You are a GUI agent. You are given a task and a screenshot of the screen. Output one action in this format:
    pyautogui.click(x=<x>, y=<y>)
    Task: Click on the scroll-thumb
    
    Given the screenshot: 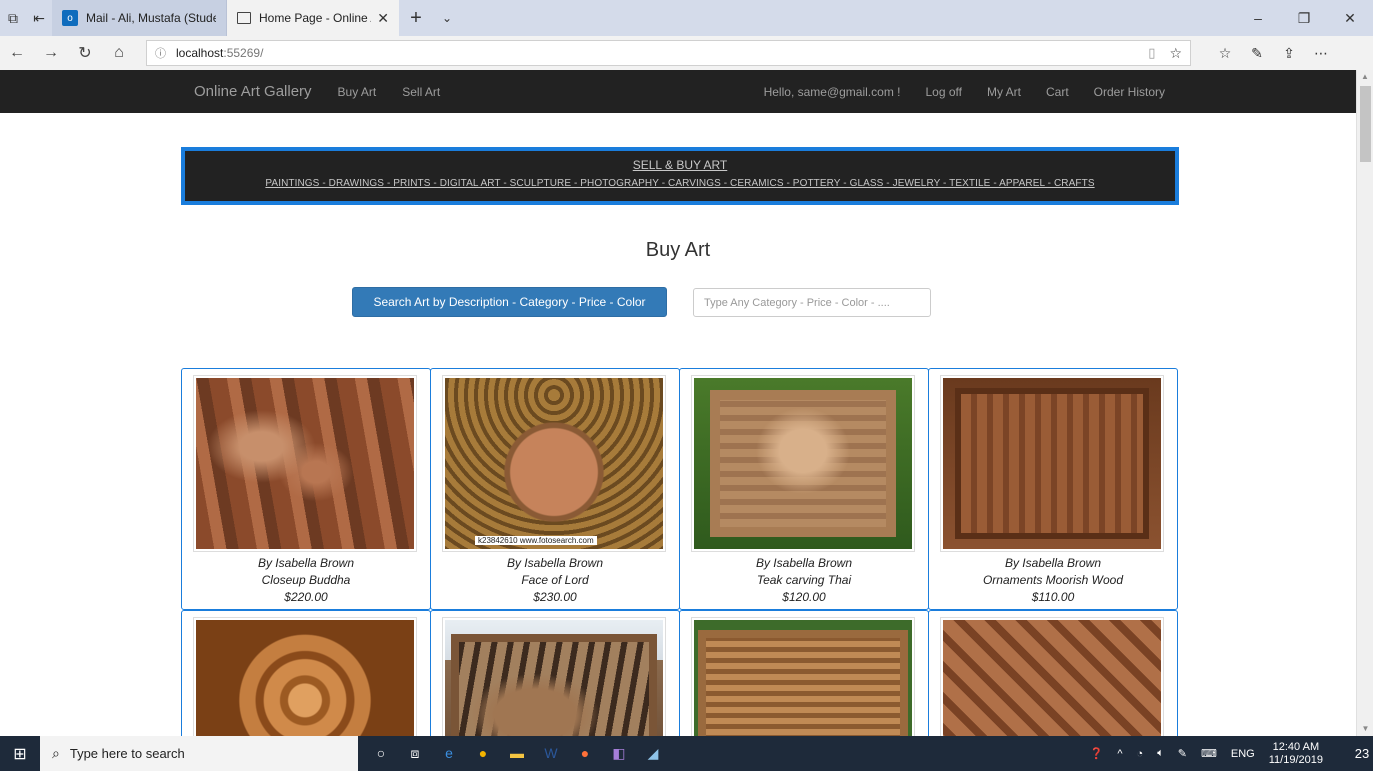 What is the action you would take?
    pyautogui.click(x=1365, y=124)
    